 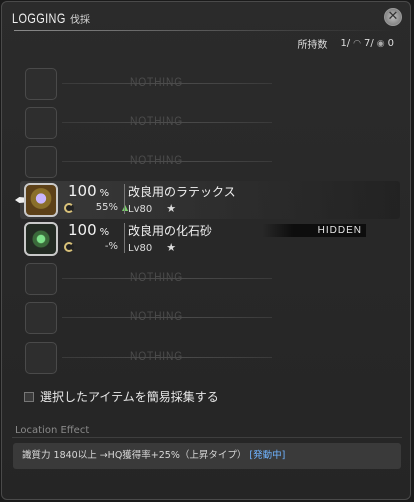 What do you see at coordinates (380, 43) in the screenshot?
I see `inventory-crystal-icon: ◉` at bounding box center [380, 43].